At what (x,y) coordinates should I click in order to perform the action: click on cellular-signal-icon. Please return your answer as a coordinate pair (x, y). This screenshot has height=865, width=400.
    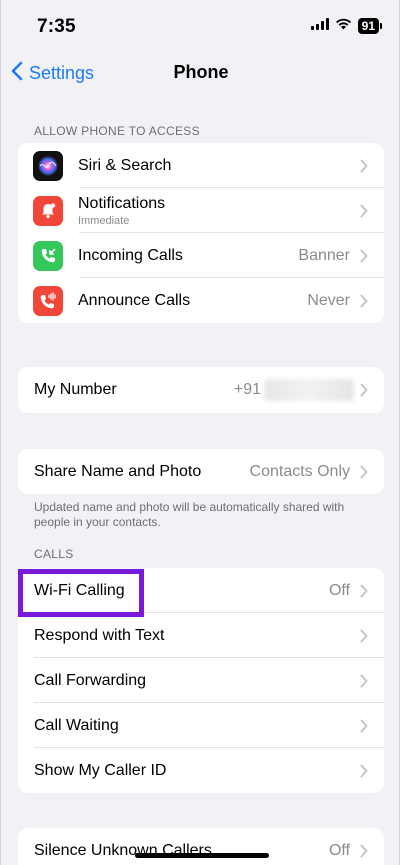
    Looking at the image, I should click on (319, 26).